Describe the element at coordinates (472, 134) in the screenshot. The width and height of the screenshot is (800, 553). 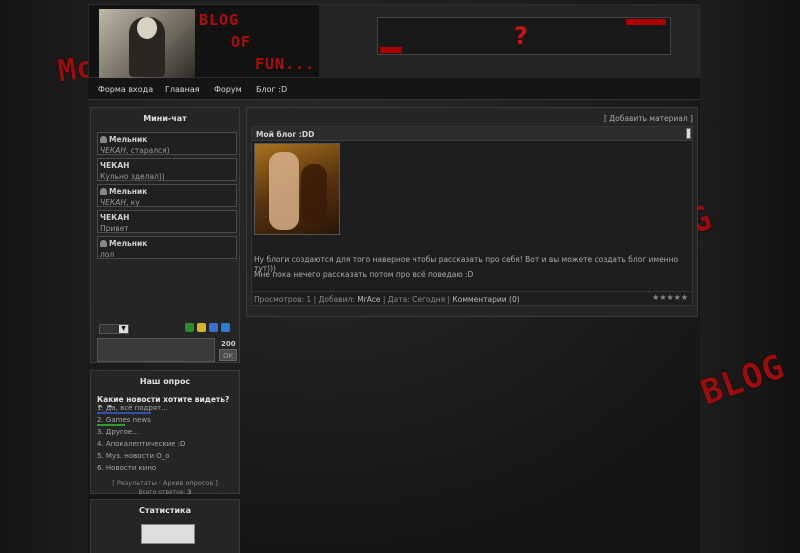
I see `post-header: Мой блог :DD` at that location.